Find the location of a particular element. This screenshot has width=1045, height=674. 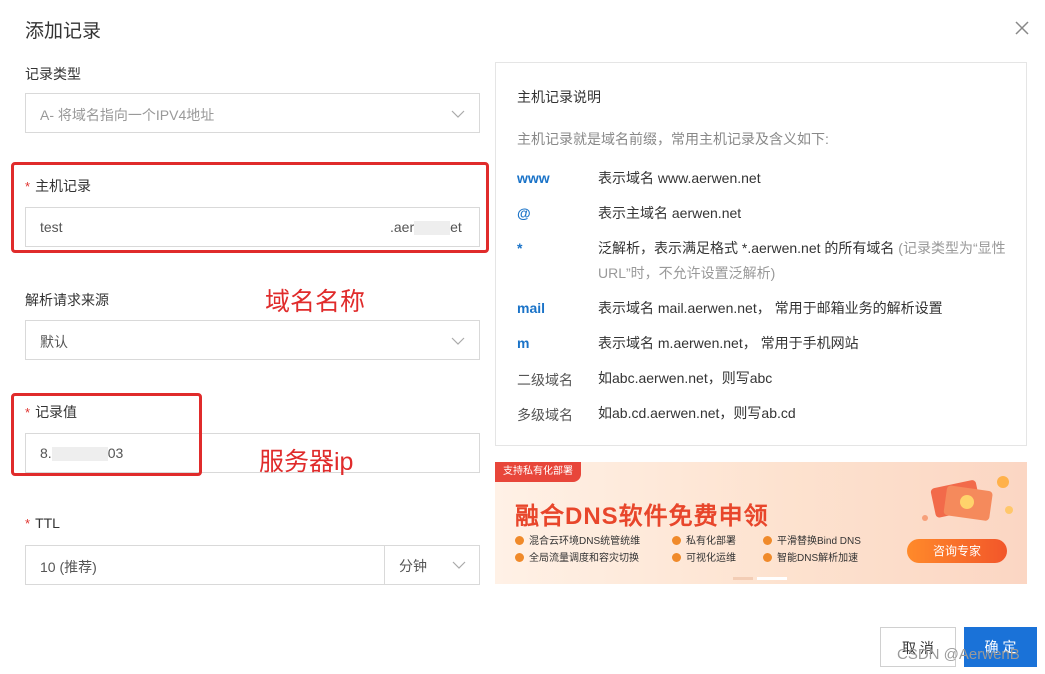

annotation-box-value is located at coordinates (106, 434).